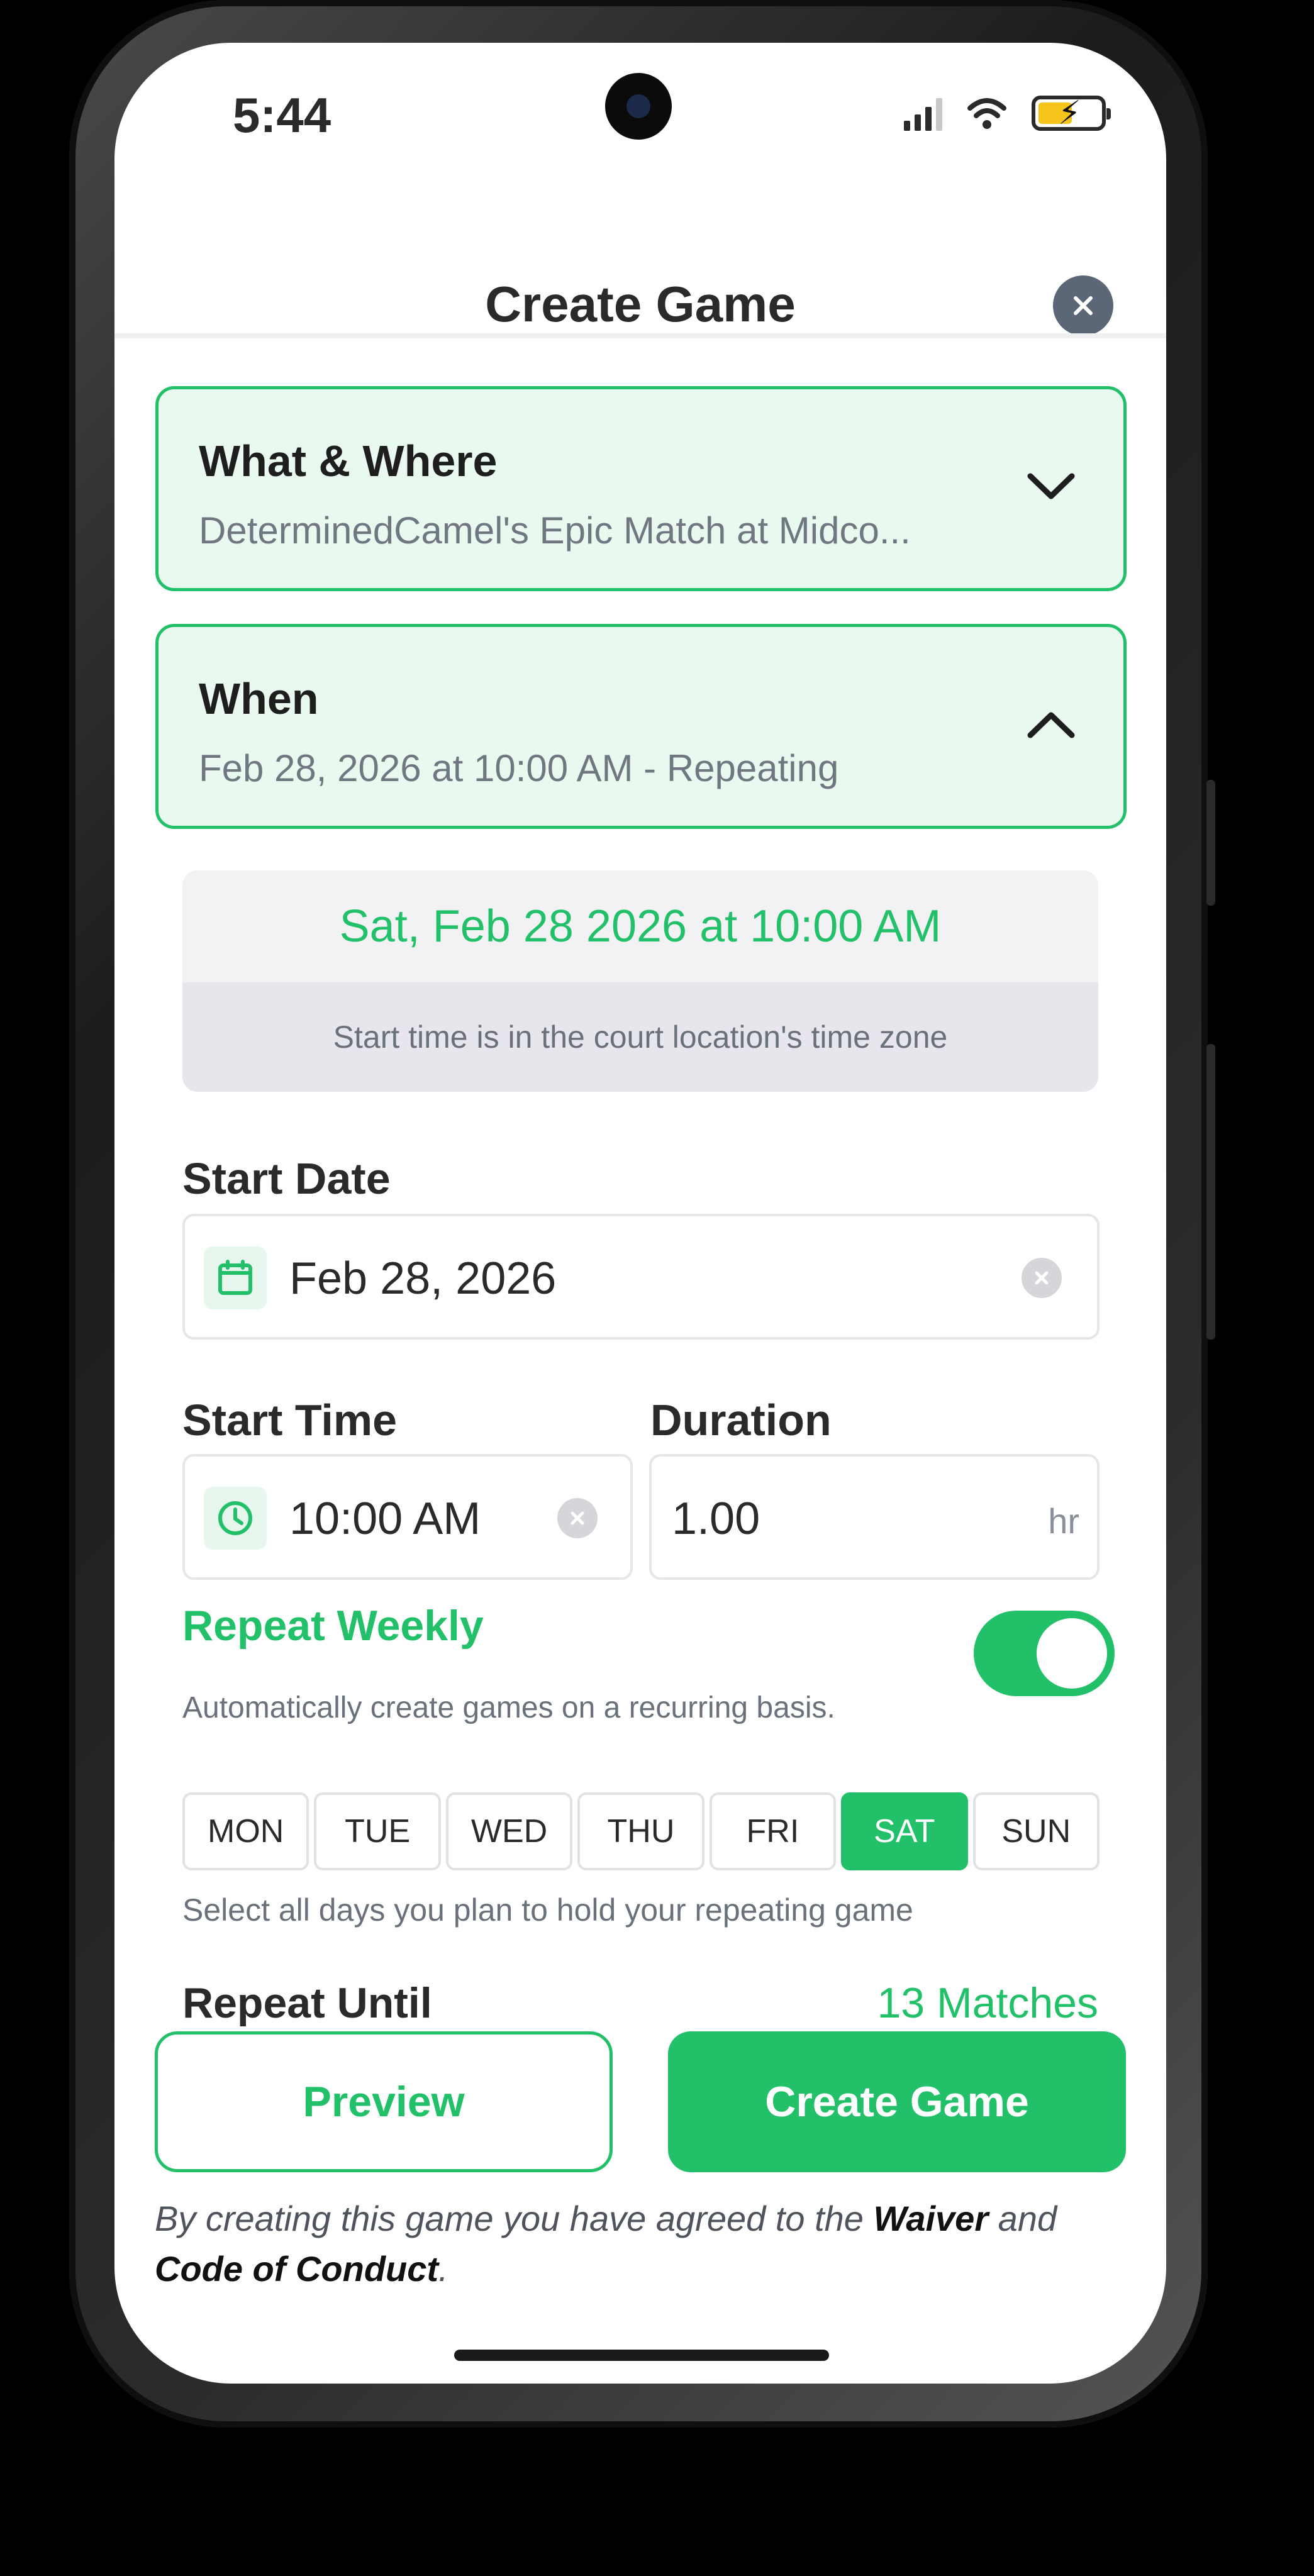  I want to click on section-title: When, so click(259, 698).